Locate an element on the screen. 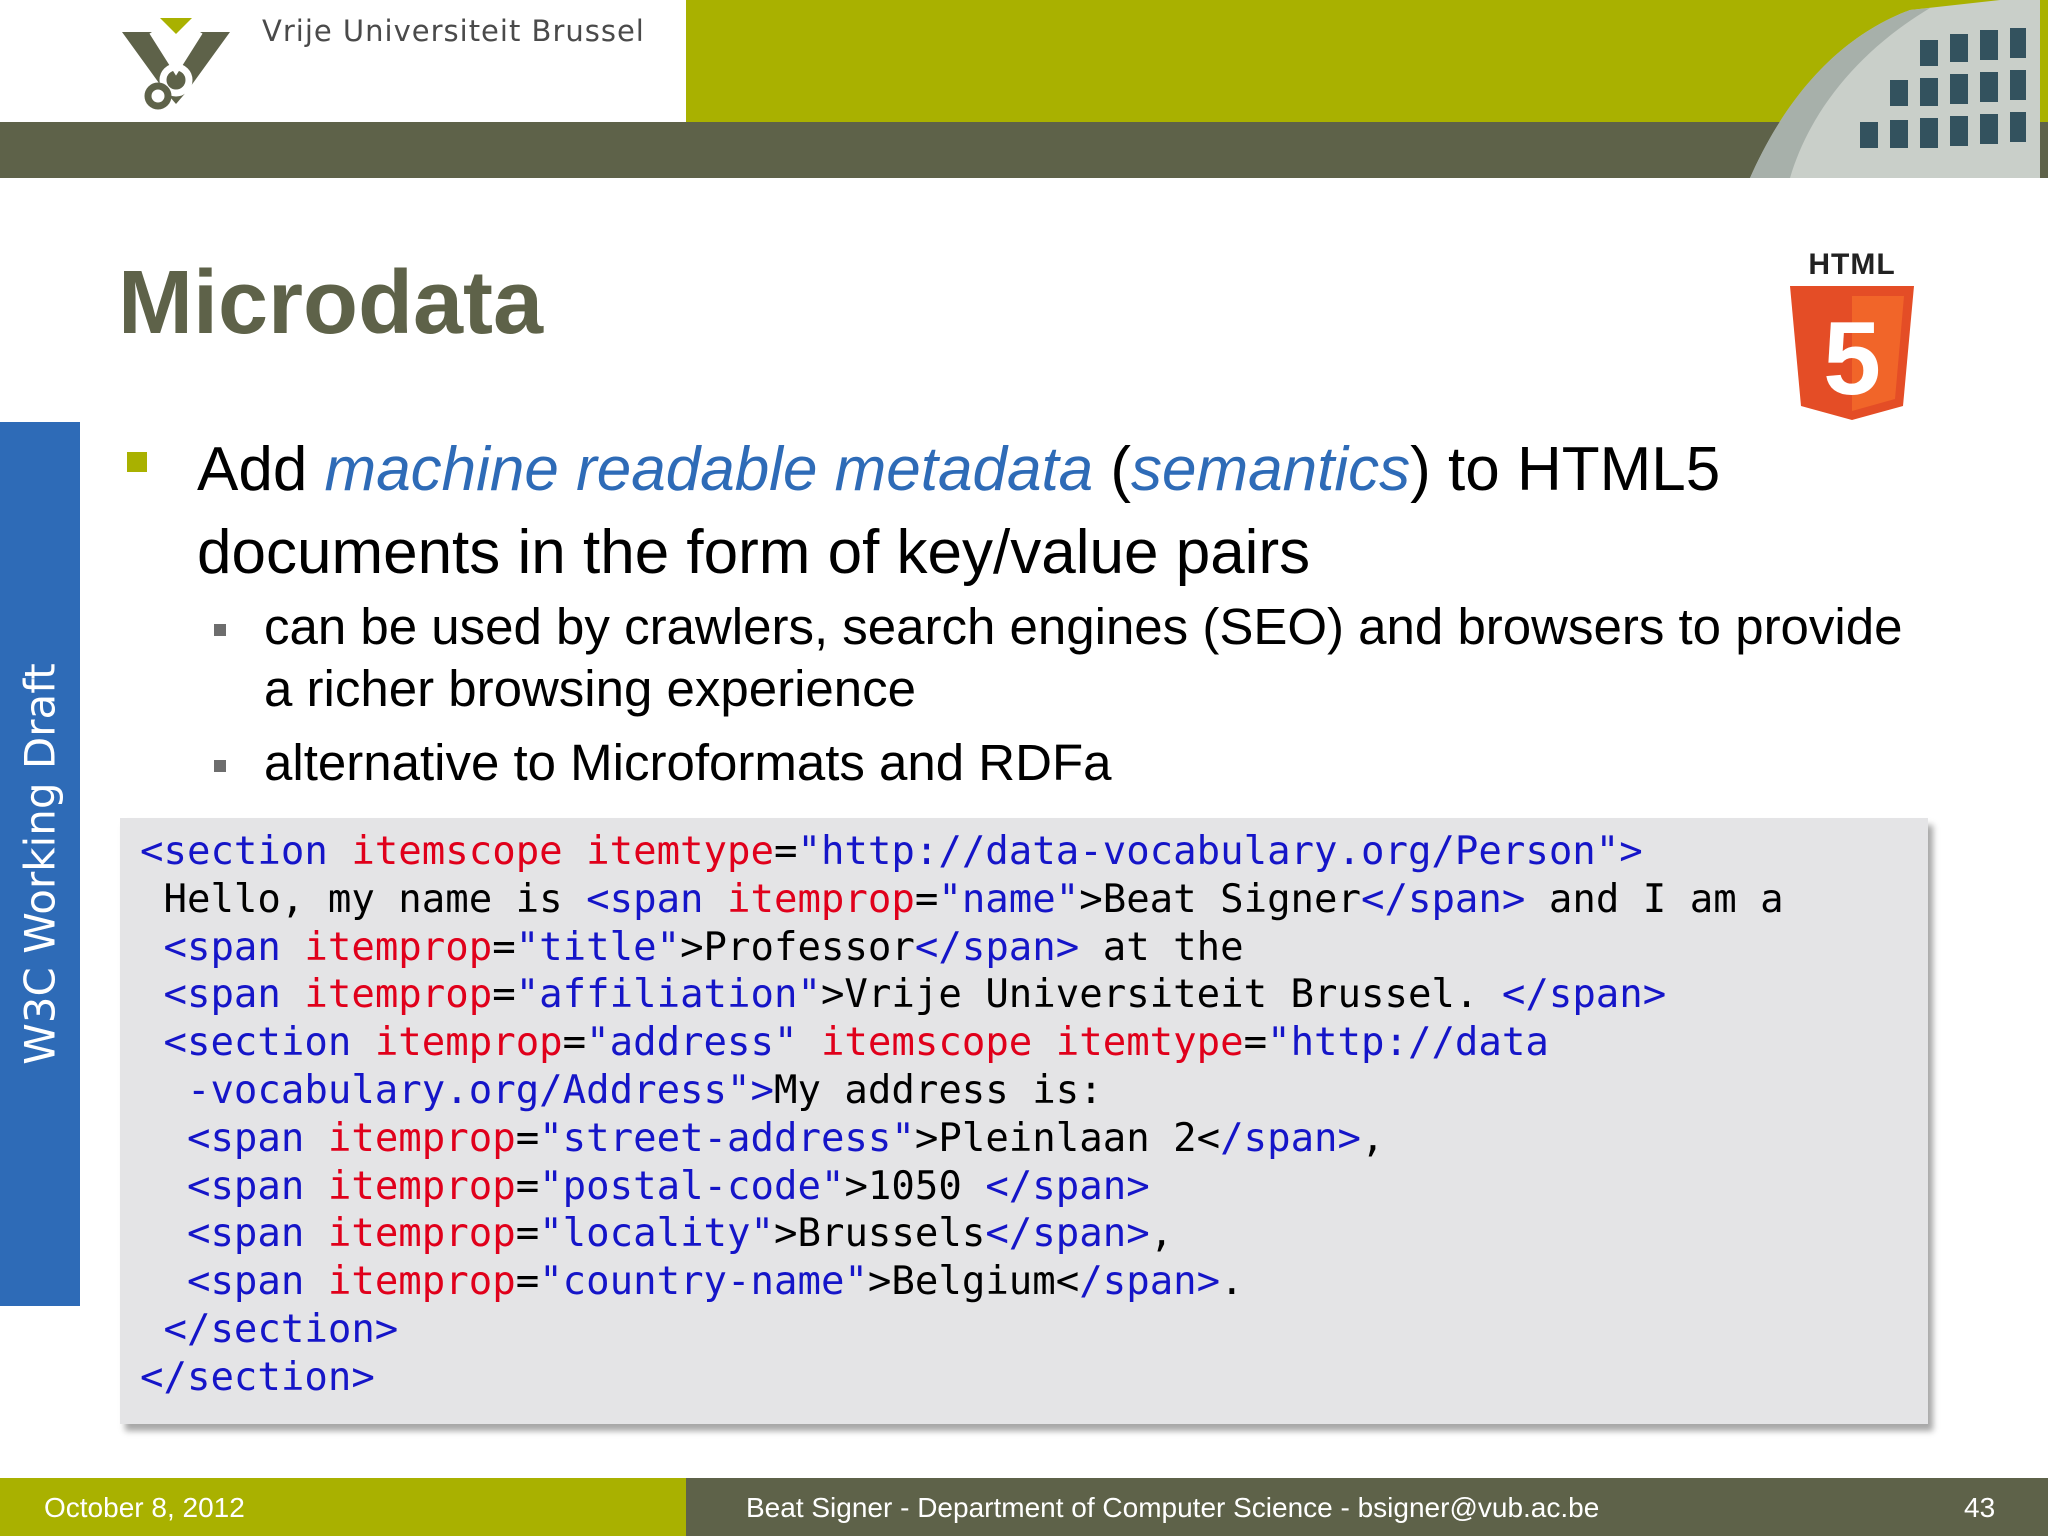 Image resolution: width=2048 pixels, height=1536 pixels. html5-logo-icon: HTML 5 is located at coordinates (1852, 337).